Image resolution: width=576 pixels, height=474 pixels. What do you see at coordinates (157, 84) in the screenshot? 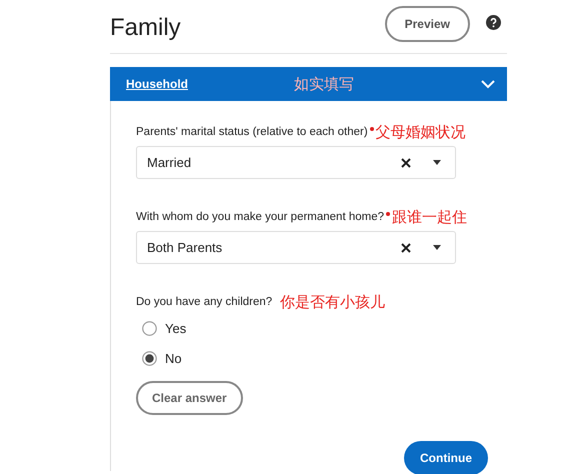
I see `section-title: Household` at bounding box center [157, 84].